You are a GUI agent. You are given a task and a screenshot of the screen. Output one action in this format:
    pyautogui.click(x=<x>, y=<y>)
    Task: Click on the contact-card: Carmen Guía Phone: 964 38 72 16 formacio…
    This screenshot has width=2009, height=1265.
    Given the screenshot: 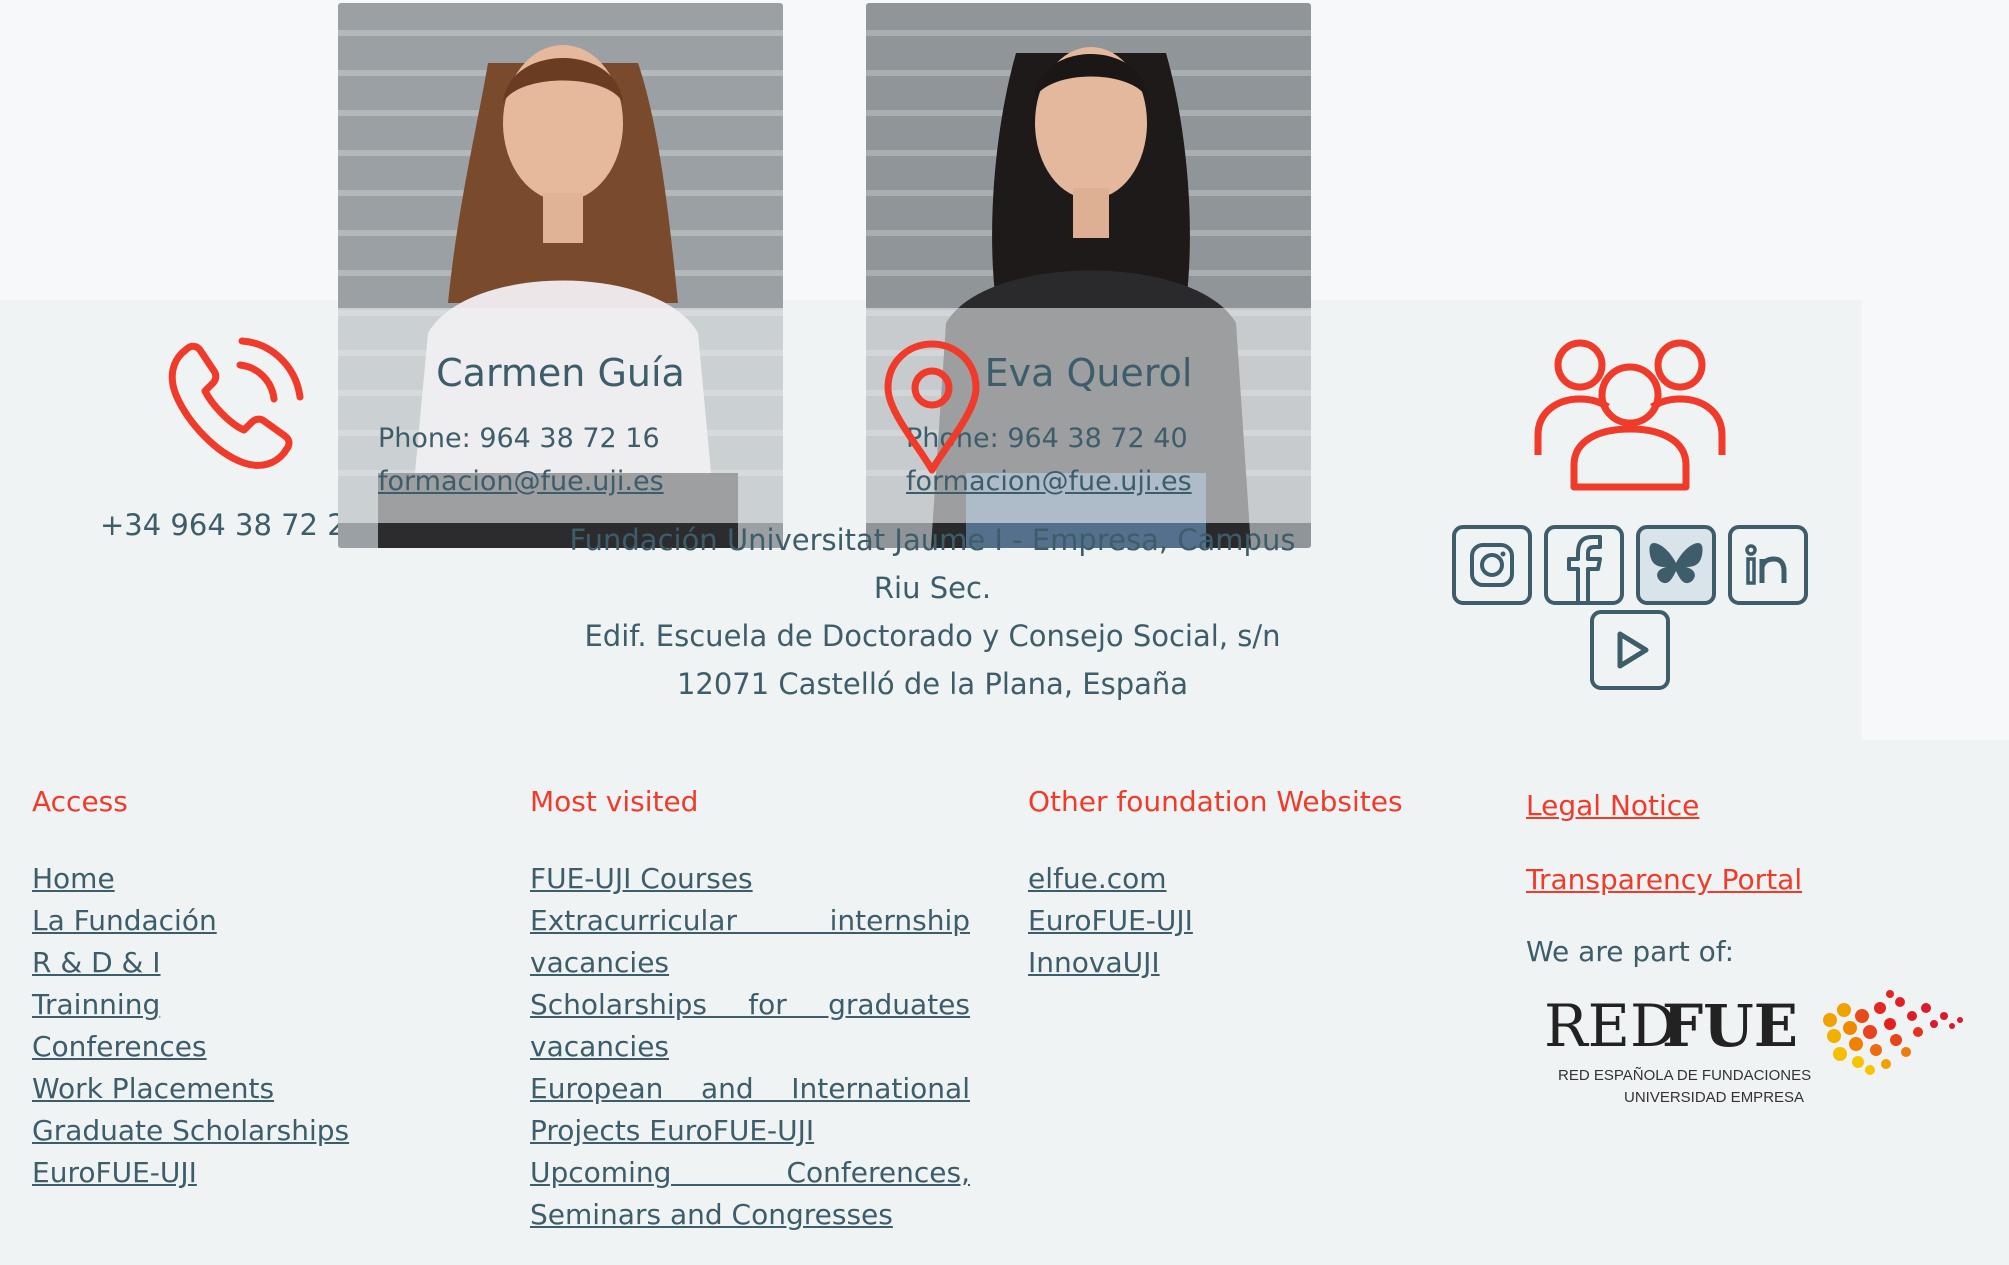 What is the action you would take?
    pyautogui.click(x=560, y=275)
    